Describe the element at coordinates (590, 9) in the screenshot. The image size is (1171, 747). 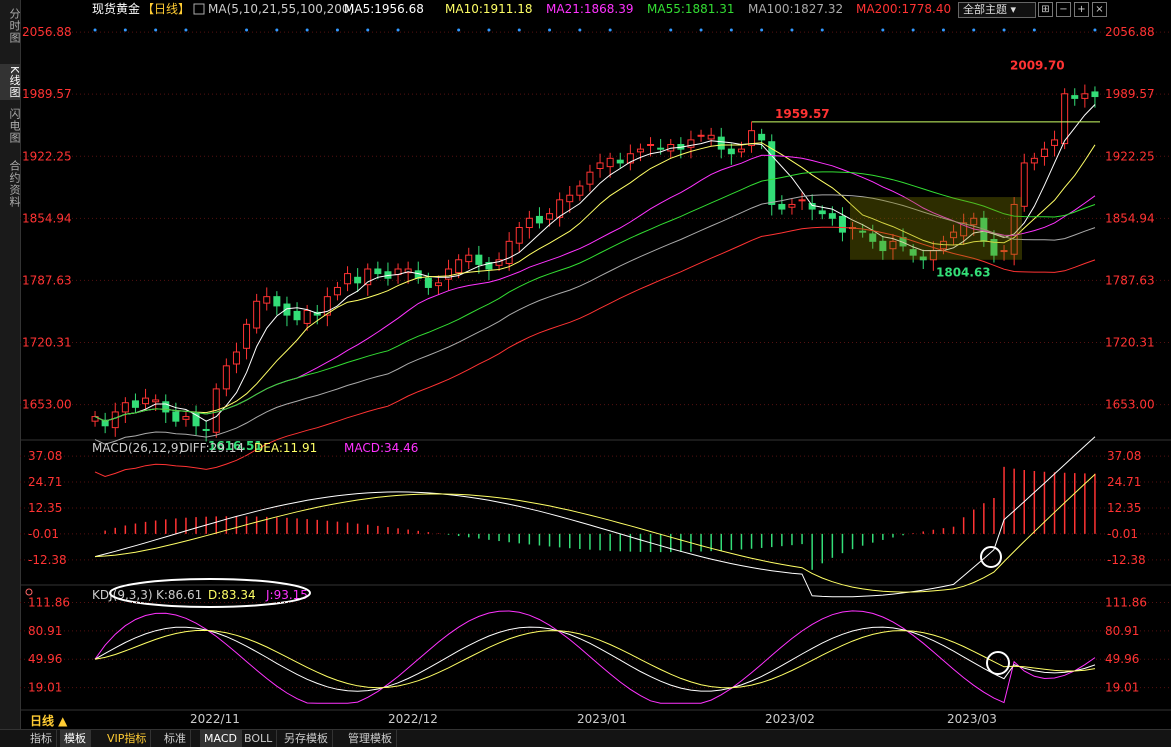
I see `ma-legend-2: MA21:1868.39` at that location.